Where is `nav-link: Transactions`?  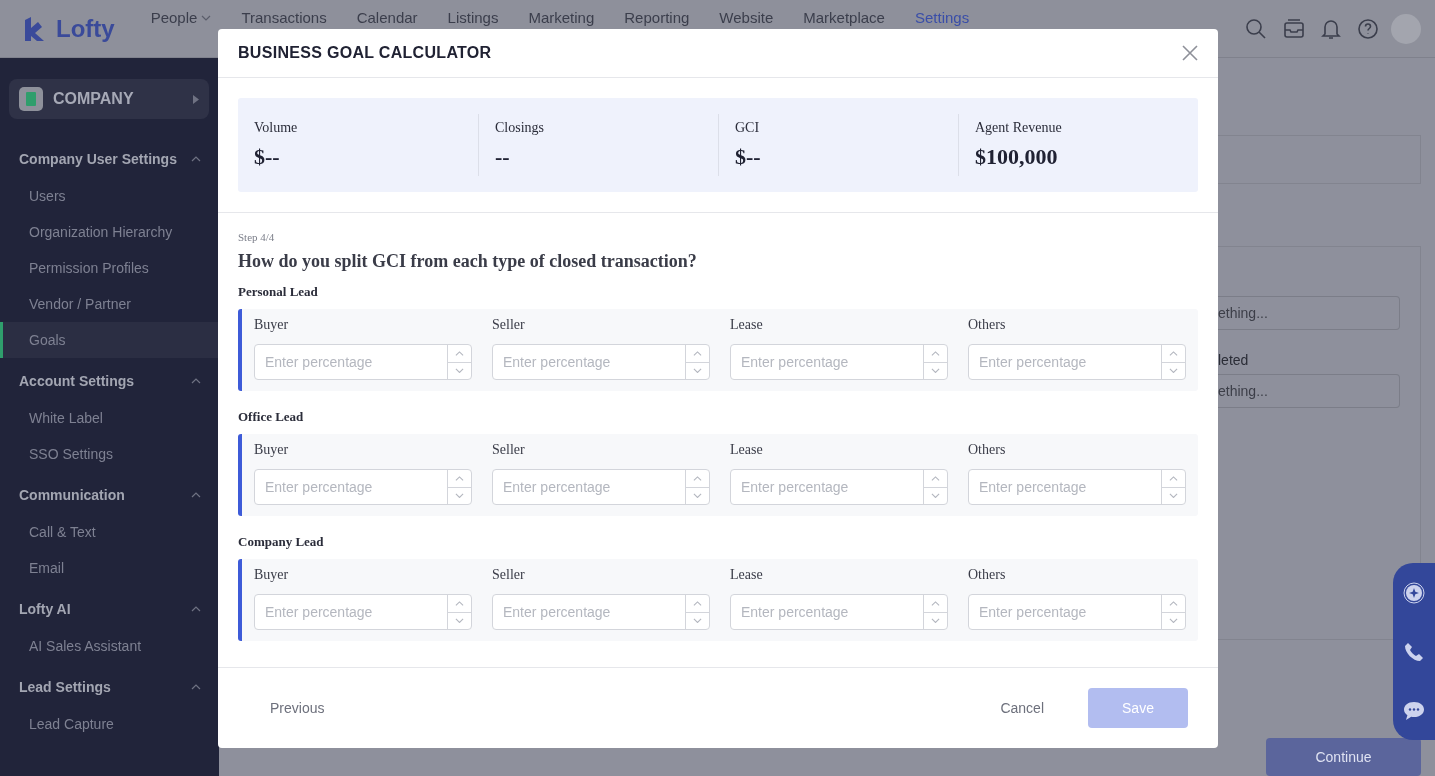 nav-link: Transactions is located at coordinates (284, 17).